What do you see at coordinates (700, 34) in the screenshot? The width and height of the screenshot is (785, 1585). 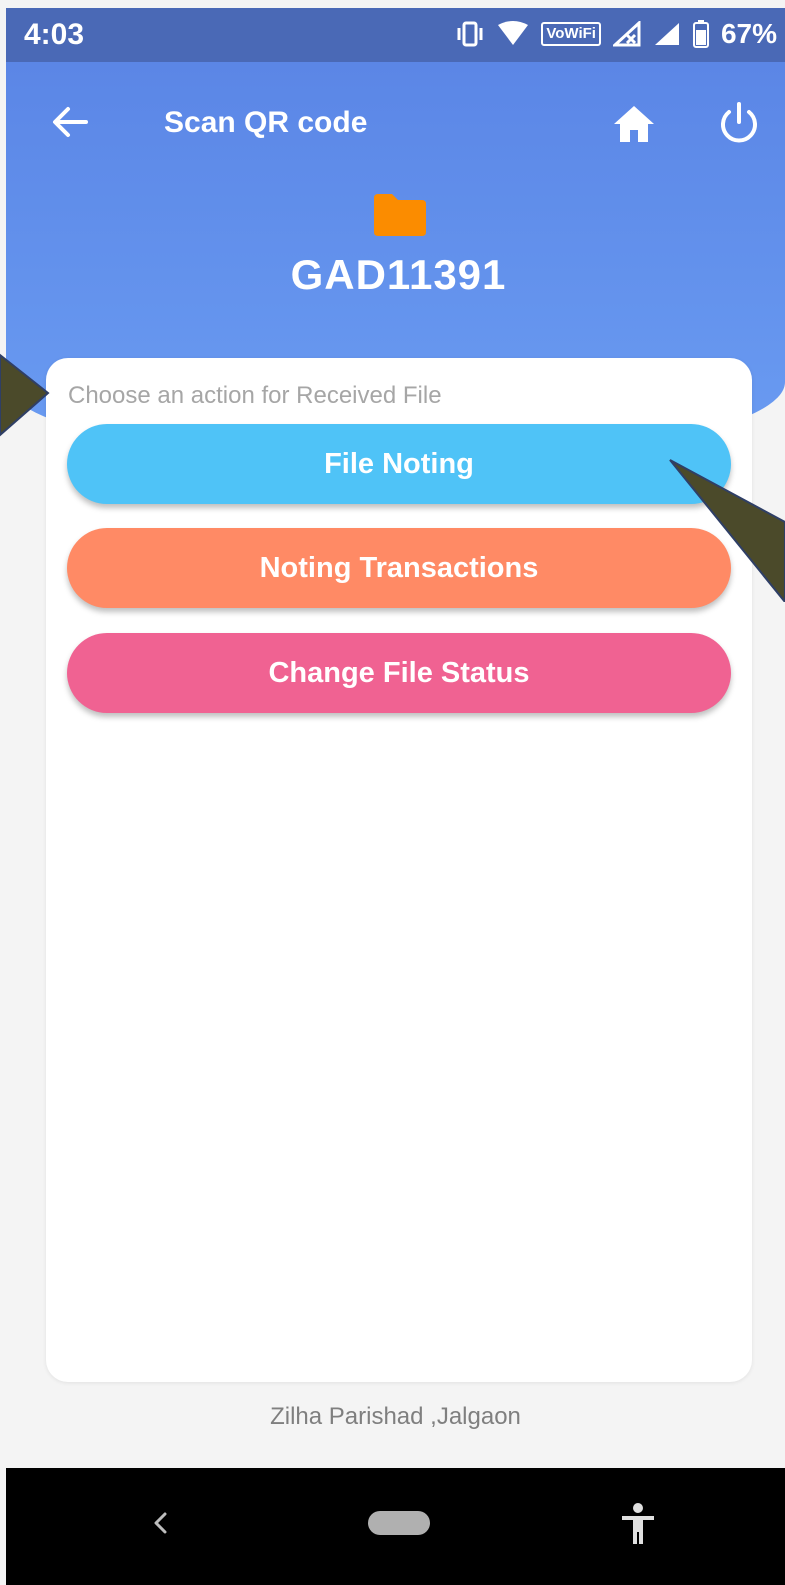 I see `battery-icon` at bounding box center [700, 34].